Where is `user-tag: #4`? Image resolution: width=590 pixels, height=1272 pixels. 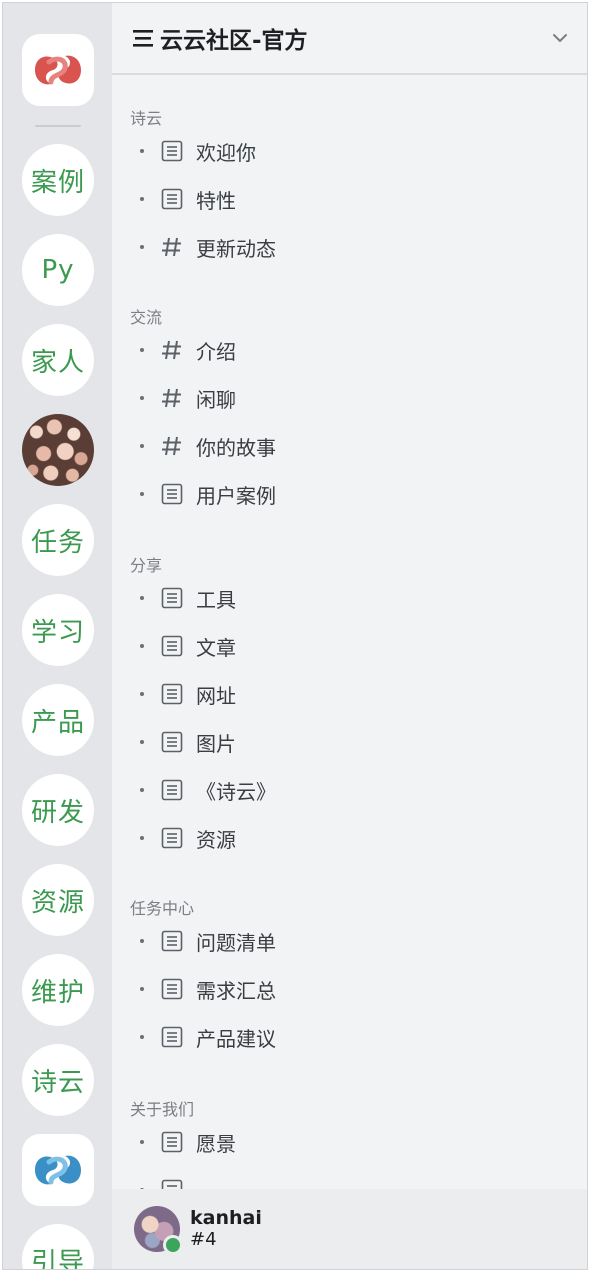 user-tag: #4 is located at coordinates (203, 1239).